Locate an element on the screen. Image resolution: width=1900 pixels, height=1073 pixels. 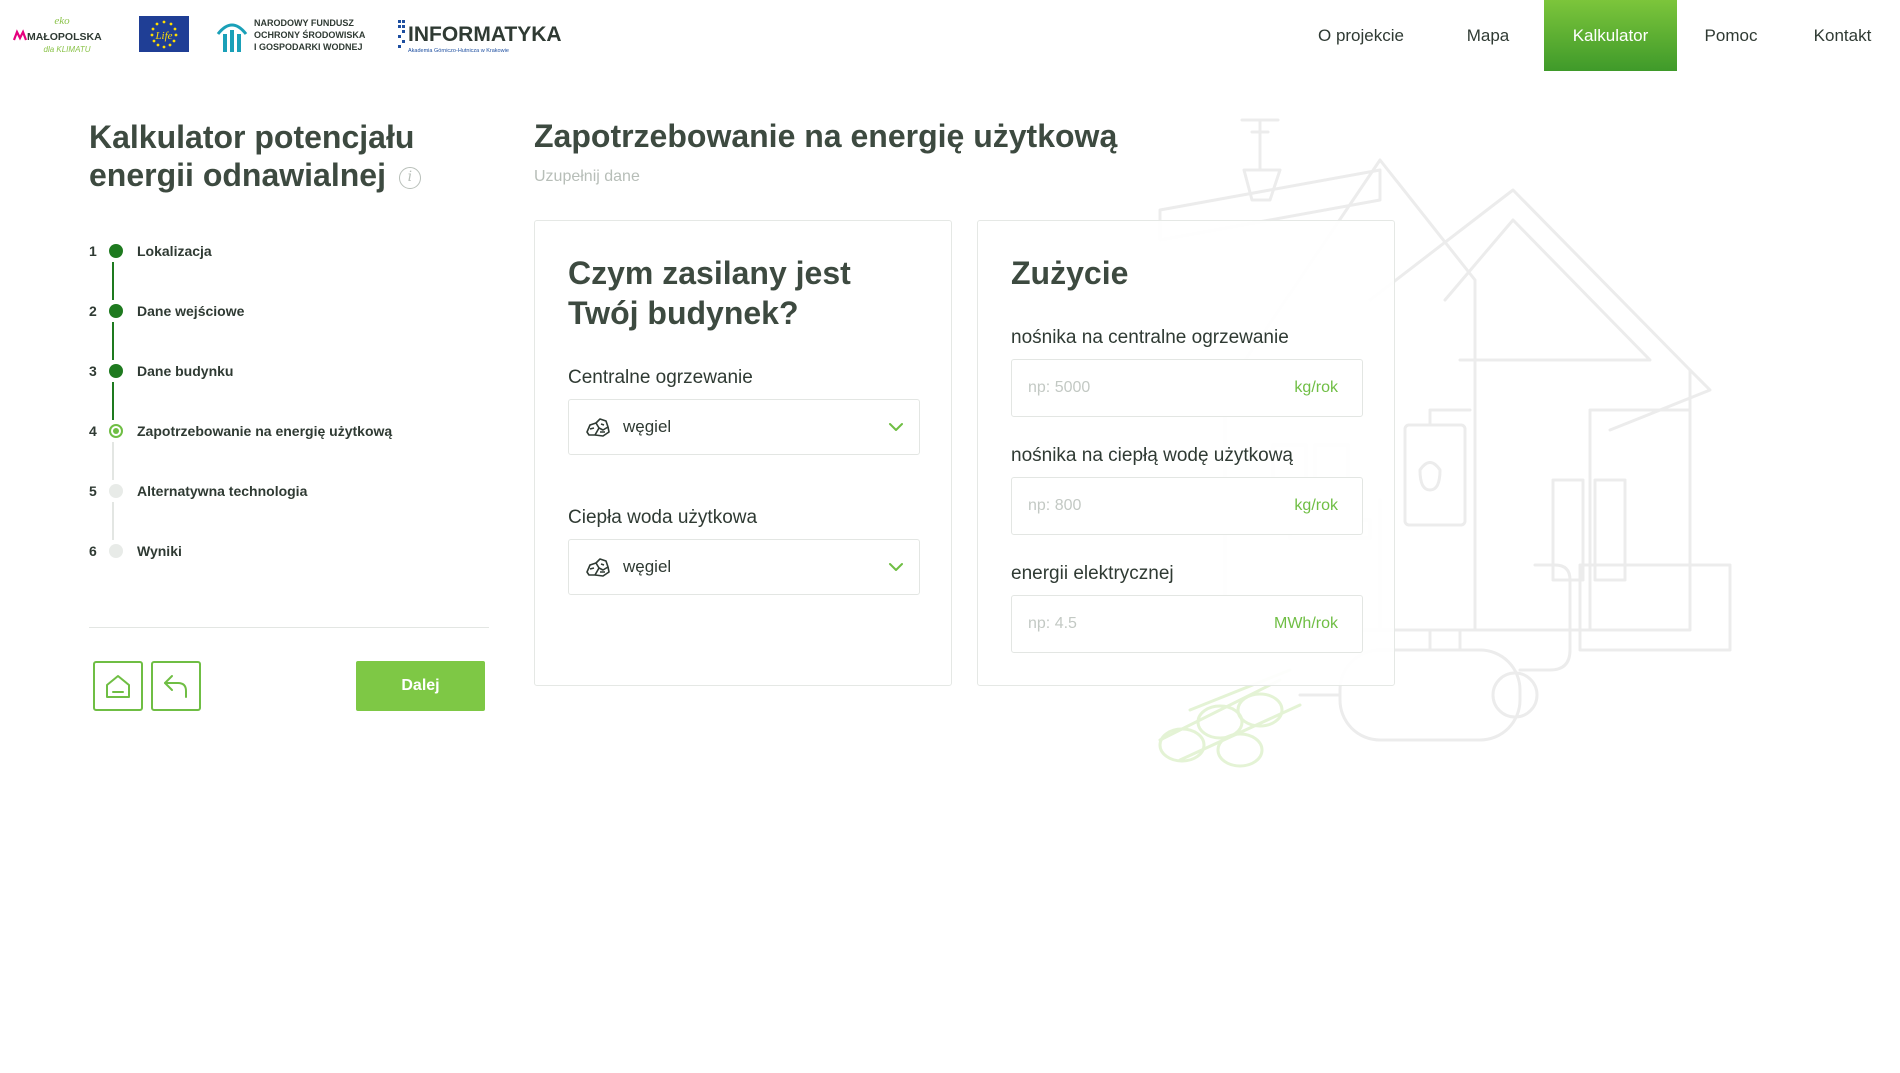
nav-mapa: Mapa is located at coordinates (1488, 35).